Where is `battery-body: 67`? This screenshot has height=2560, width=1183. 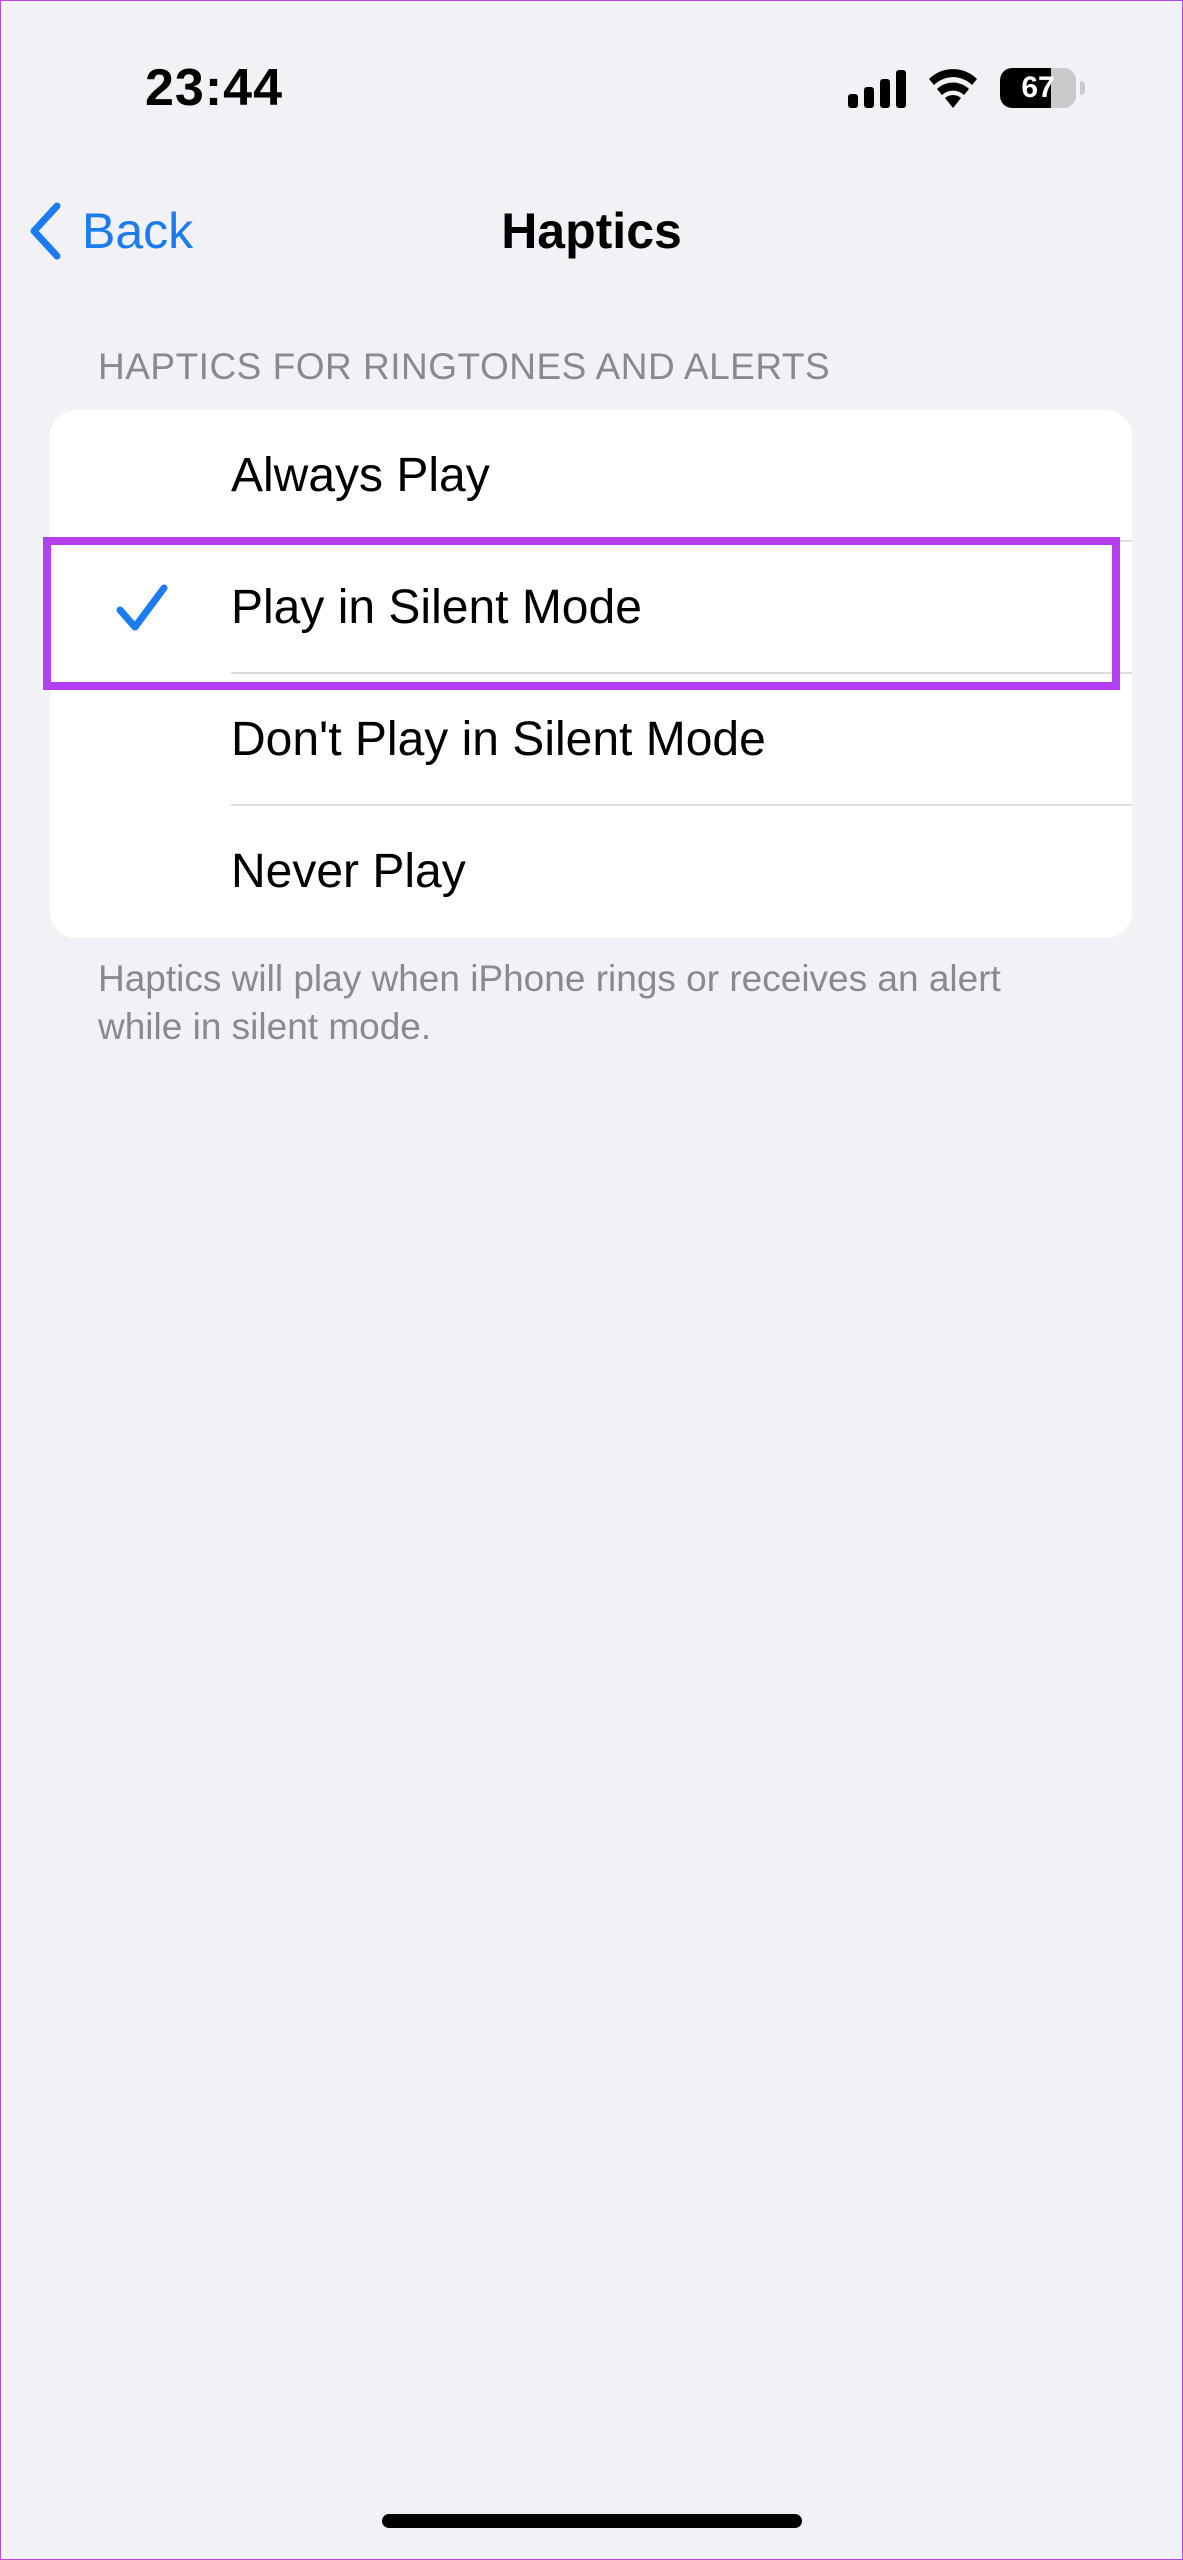 battery-body: 67 is located at coordinates (1038, 88).